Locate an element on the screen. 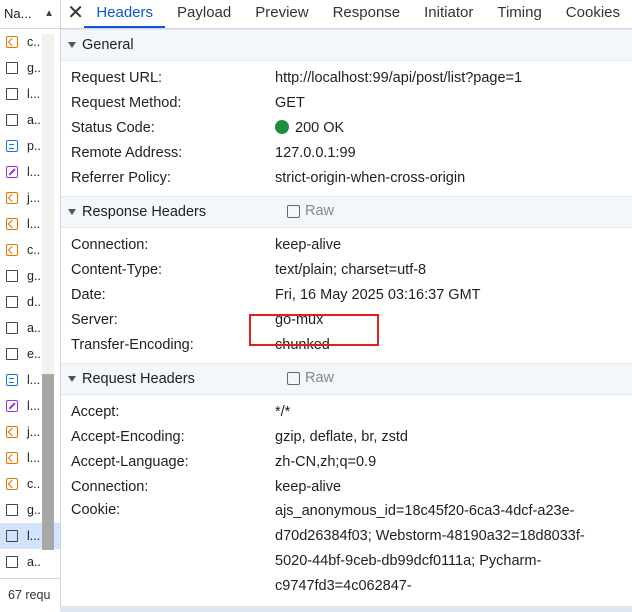 The height and width of the screenshot is (612, 632). section-title: Response Headers is located at coordinates (144, 212).